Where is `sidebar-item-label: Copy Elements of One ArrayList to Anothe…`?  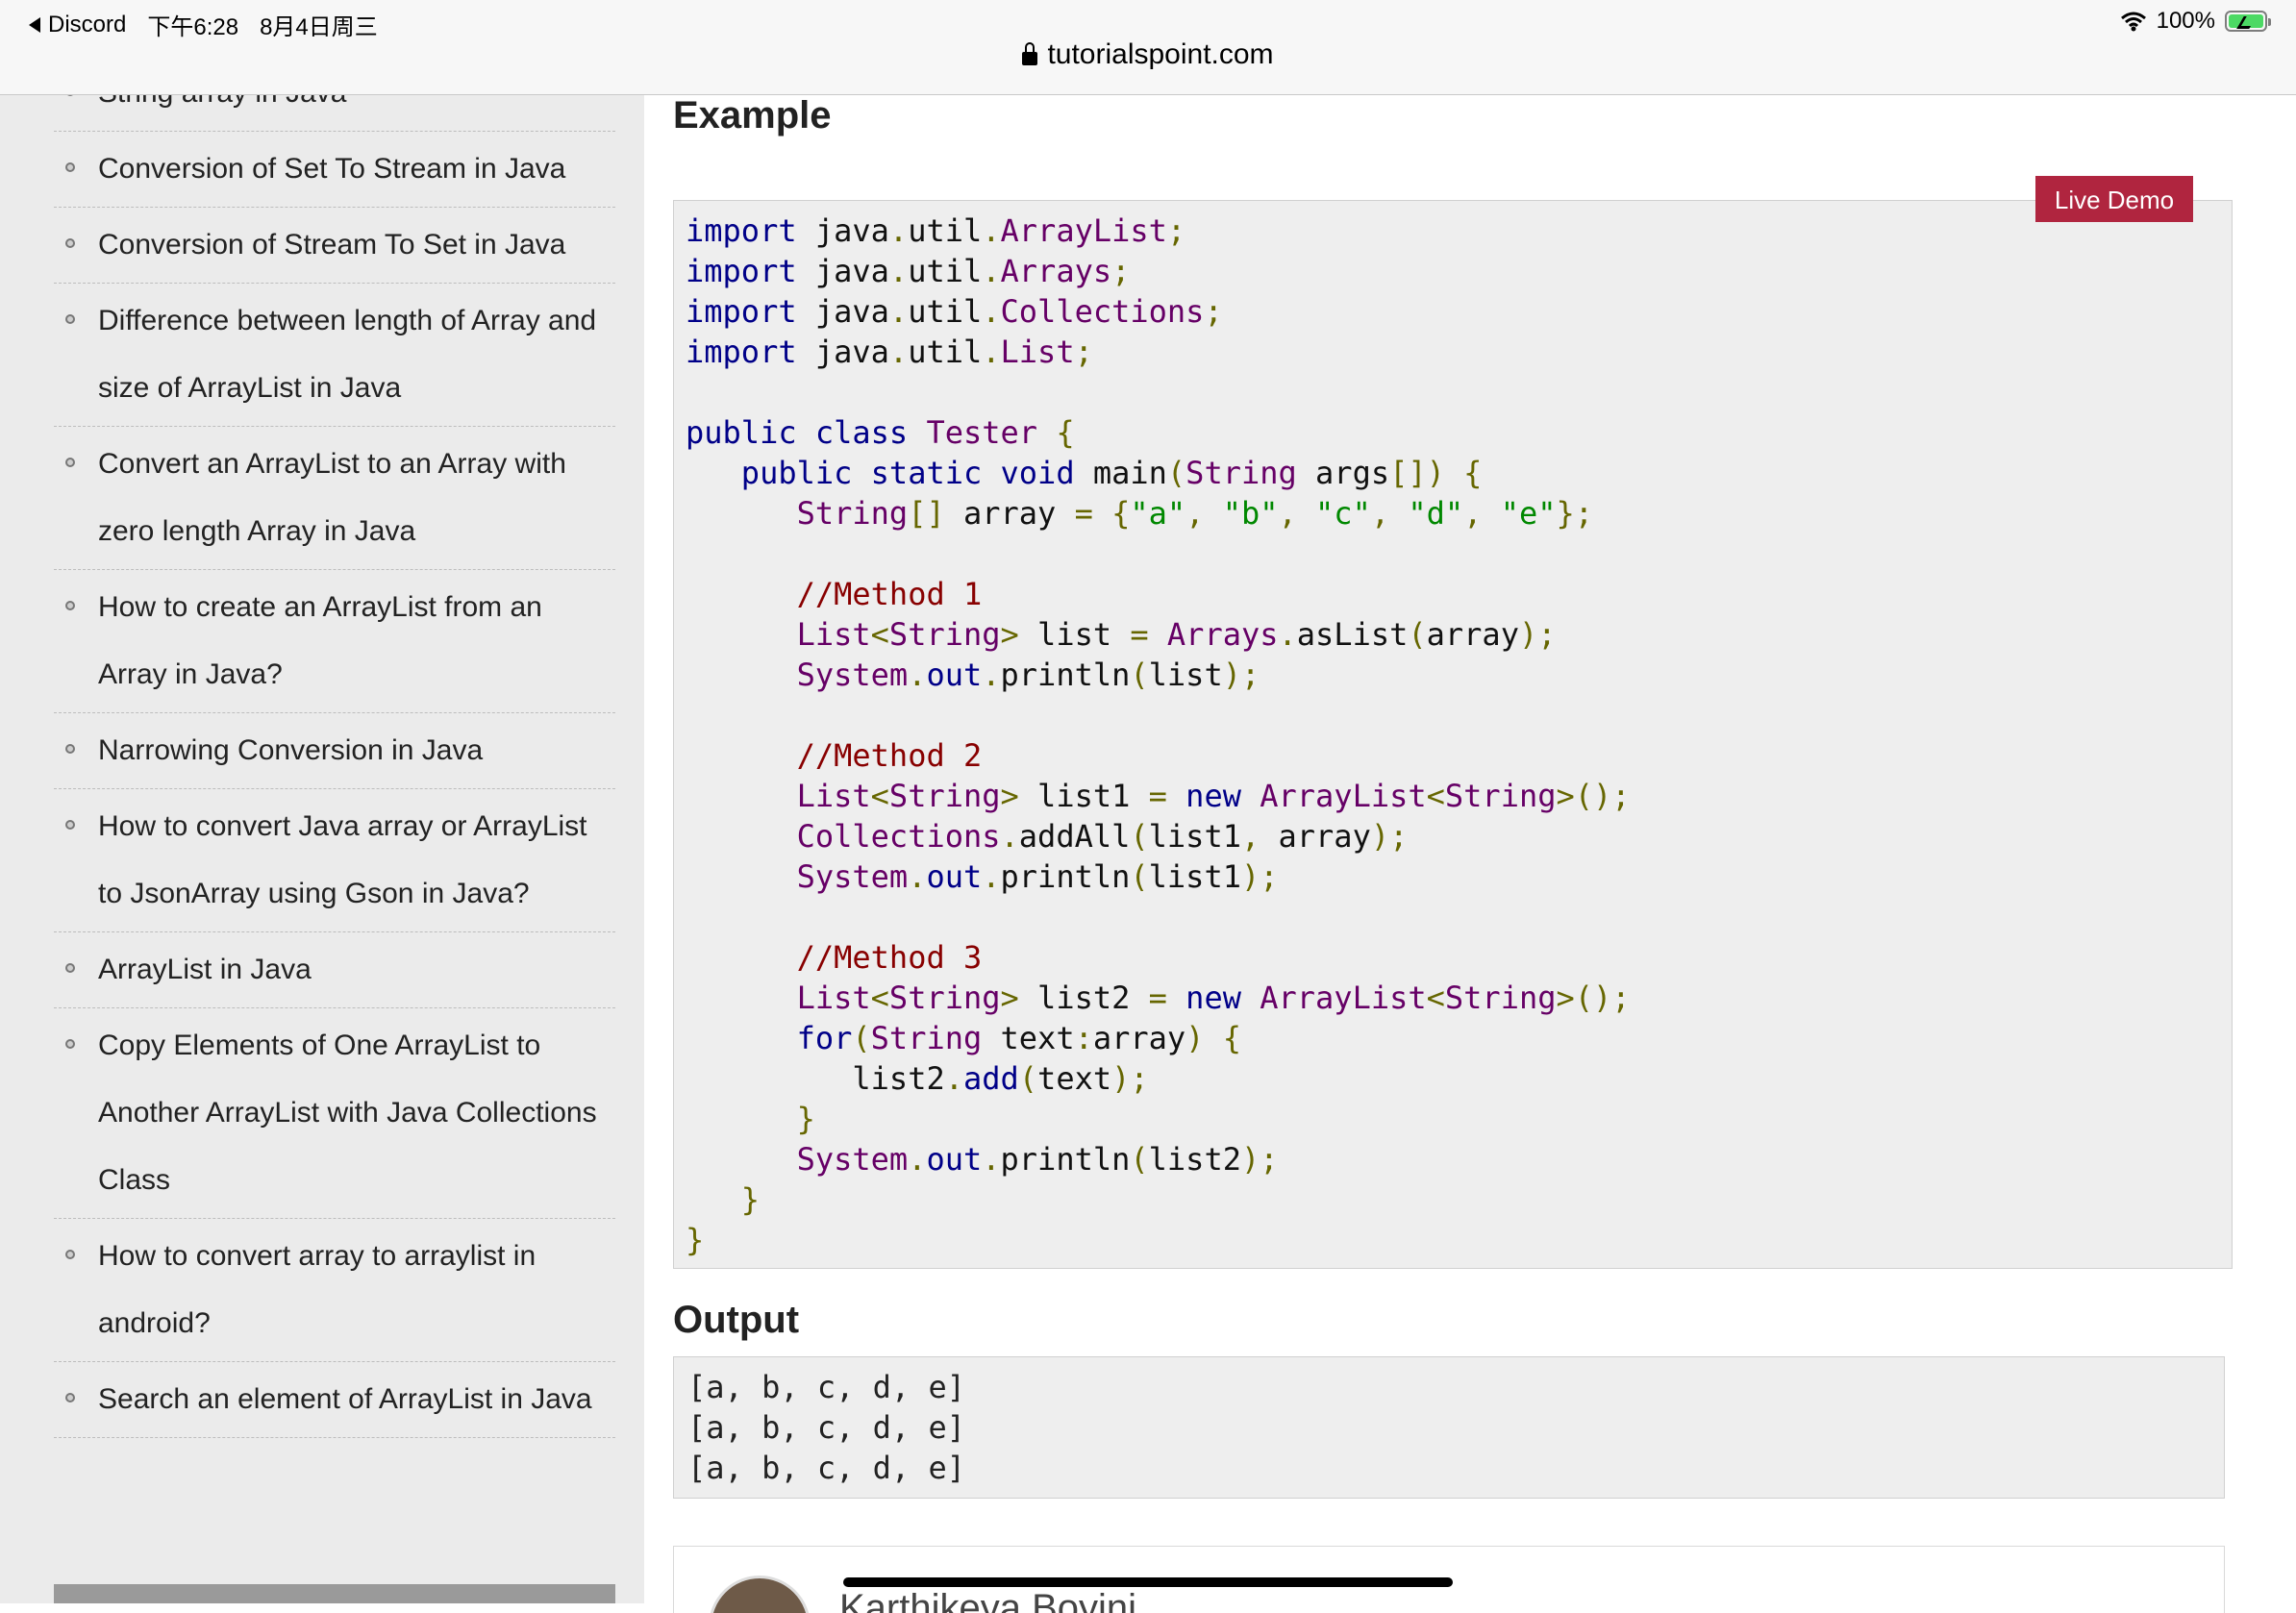
sidebar-item-label: Copy Elements of One ArrayList to Anothe… is located at coordinates (347, 1113).